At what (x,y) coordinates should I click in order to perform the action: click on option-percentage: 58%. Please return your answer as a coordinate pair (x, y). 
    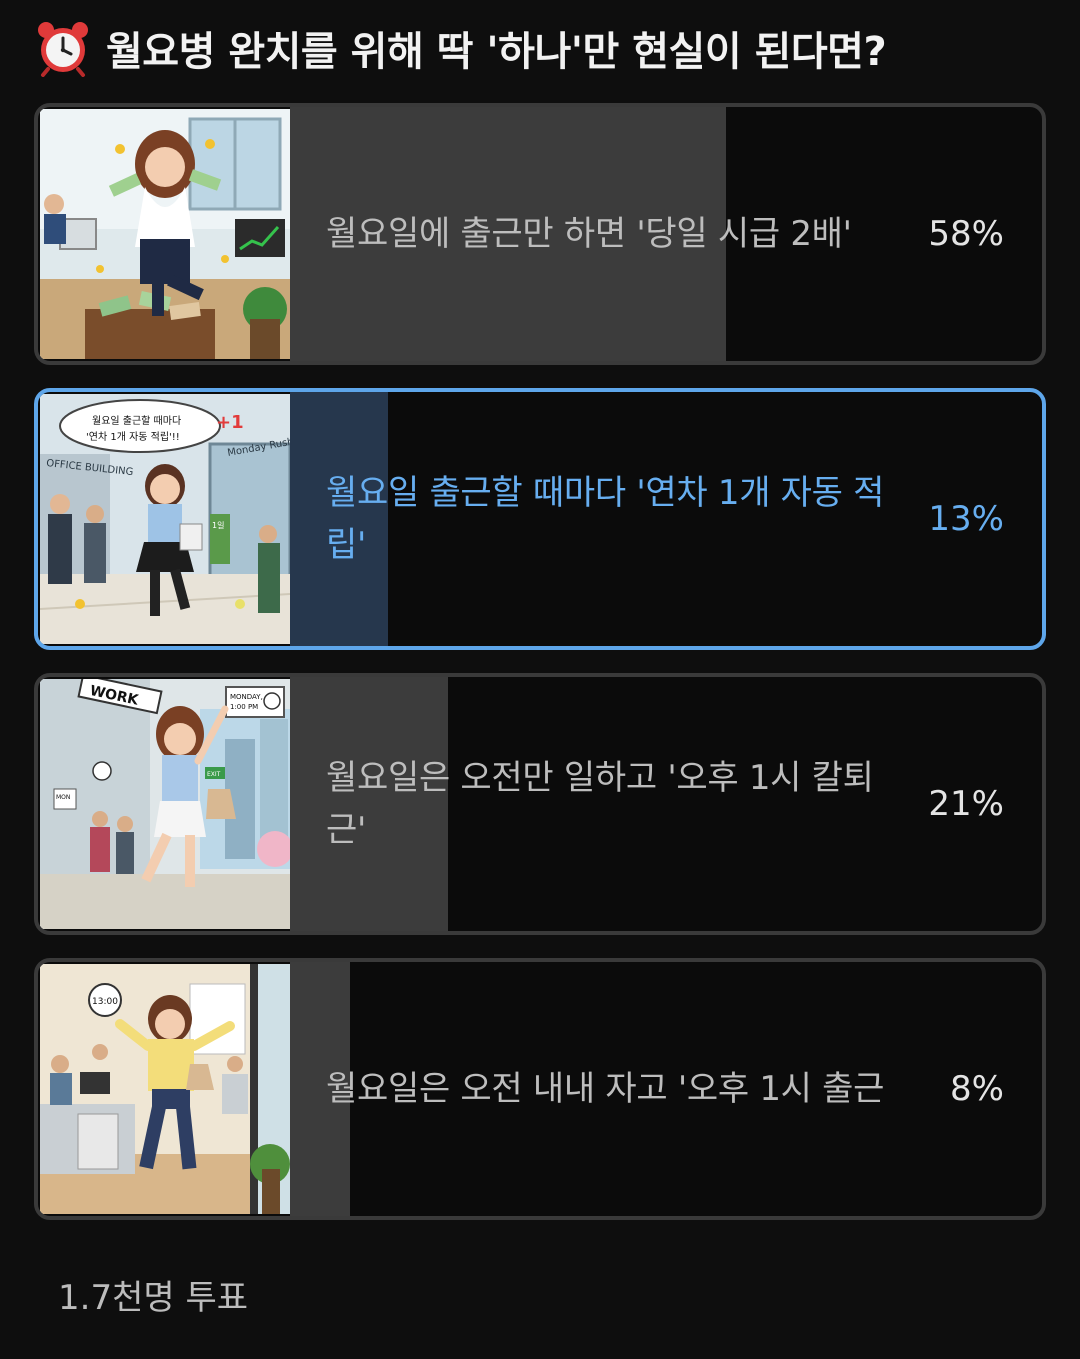
    Looking at the image, I should click on (966, 234).